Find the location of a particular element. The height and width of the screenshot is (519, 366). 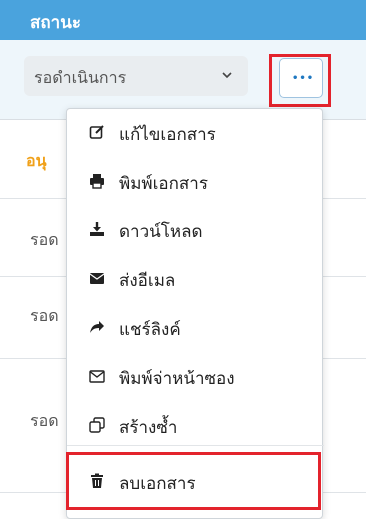

menu-item-edit-document: แก้ไขเอกสาร is located at coordinates (195, 133).